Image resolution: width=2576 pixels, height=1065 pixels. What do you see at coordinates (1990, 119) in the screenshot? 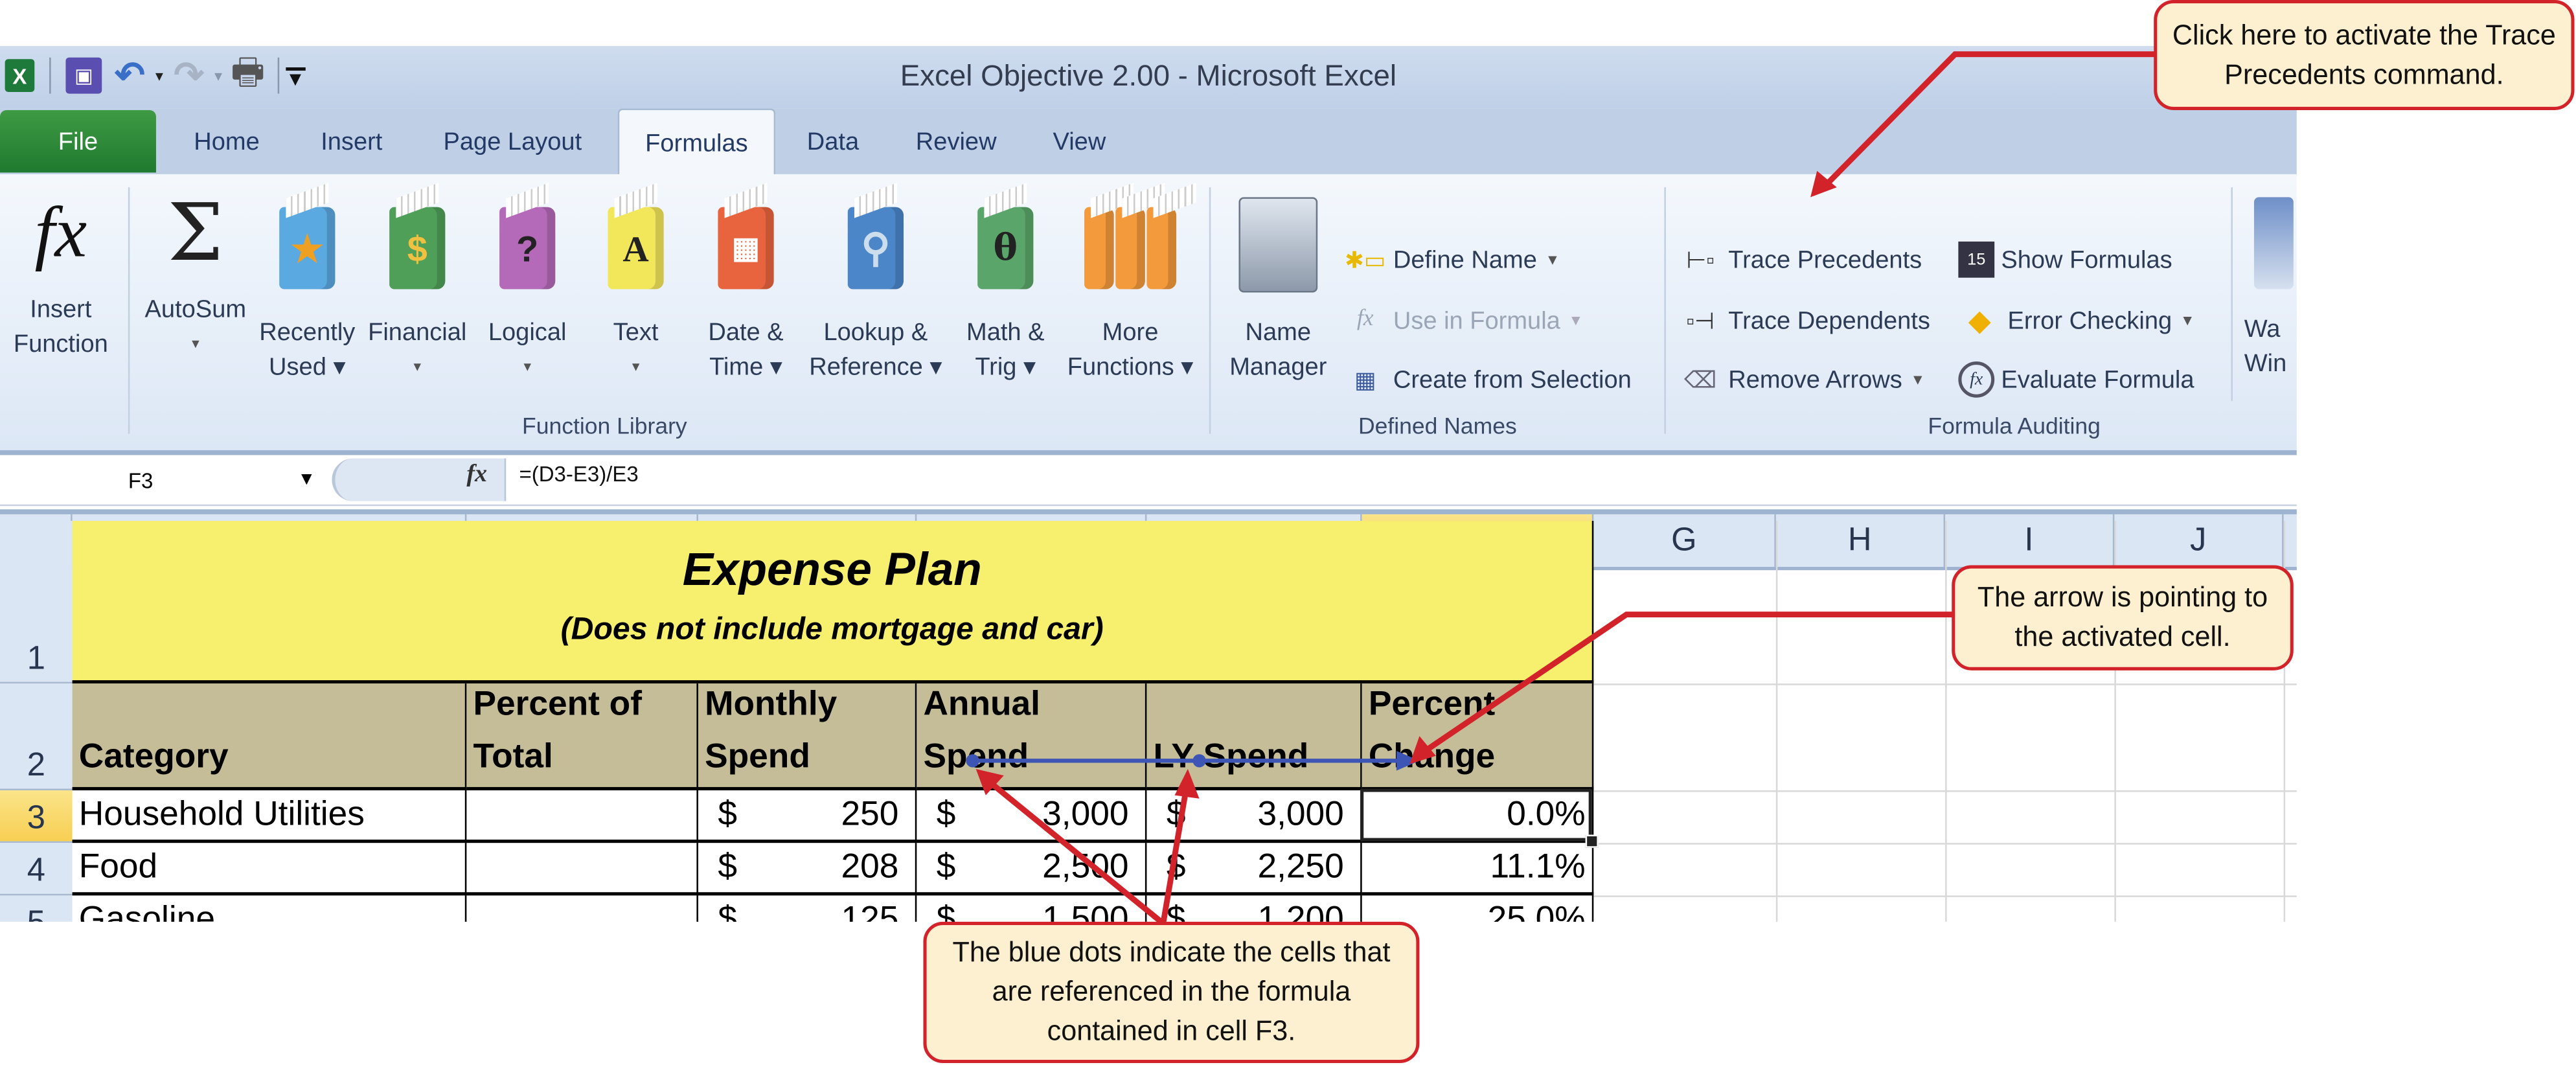
I see `callout-leader-trace-precedents` at bounding box center [1990, 119].